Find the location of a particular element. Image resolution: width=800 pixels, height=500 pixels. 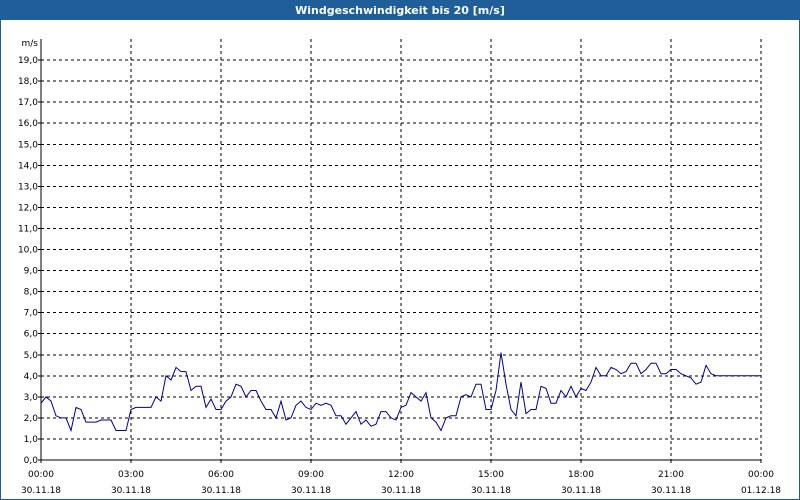

y-tick-label: 14,0 is located at coordinates (28, 166).